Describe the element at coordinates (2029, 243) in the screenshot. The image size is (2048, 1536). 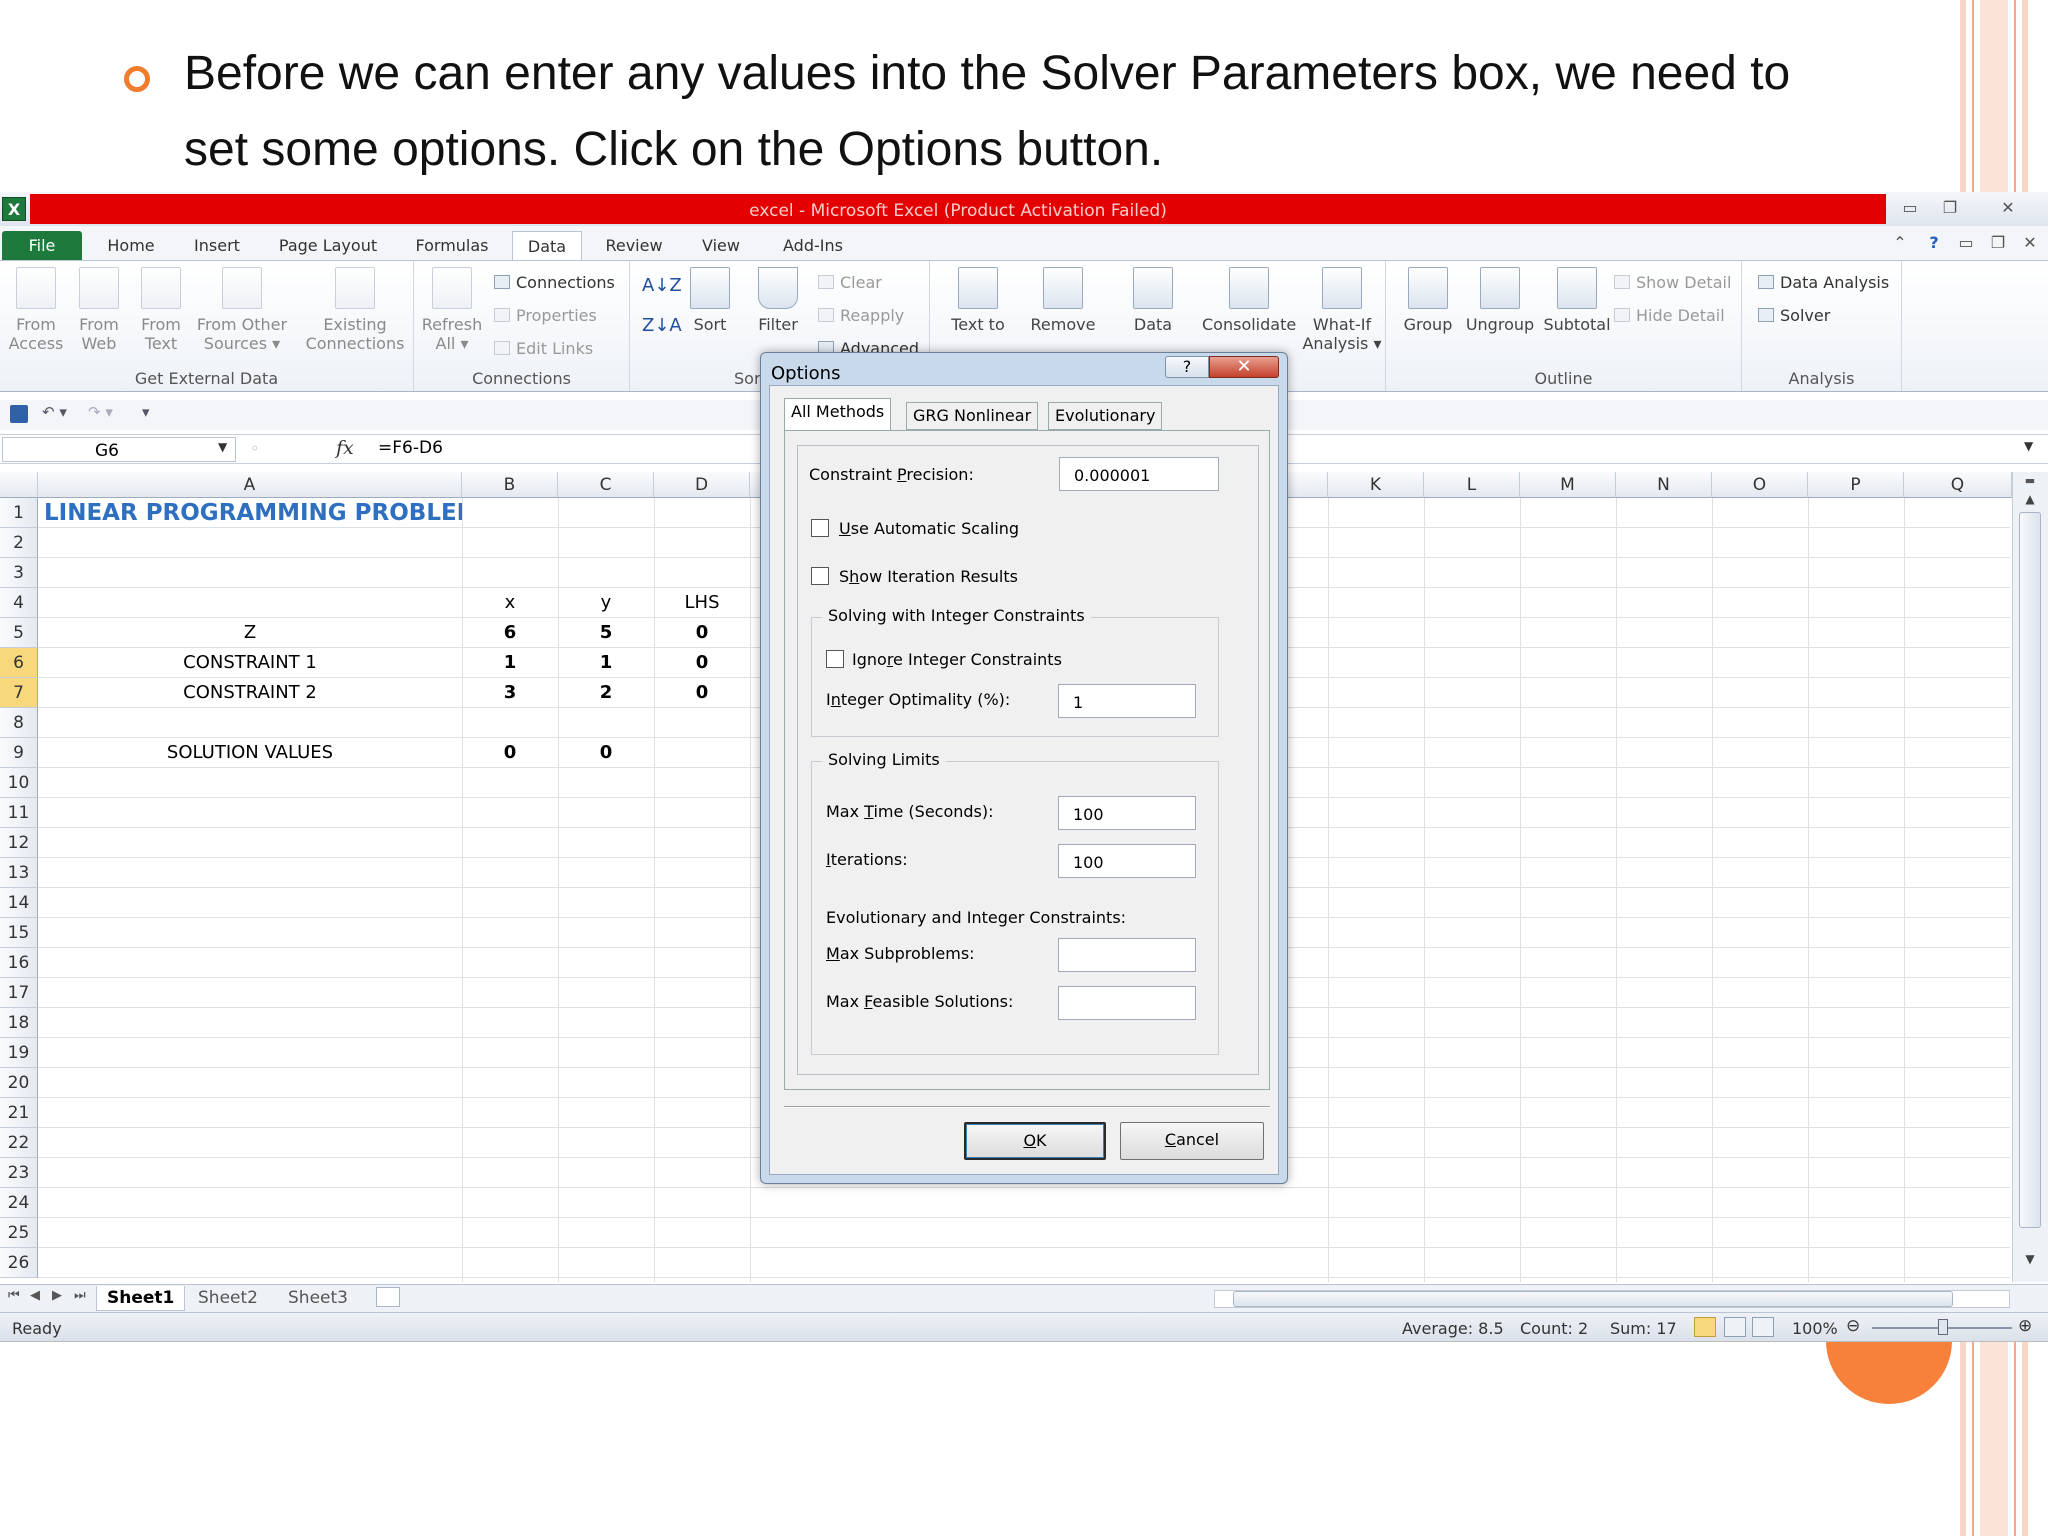
I see `doc-close-icon: ✕` at that location.